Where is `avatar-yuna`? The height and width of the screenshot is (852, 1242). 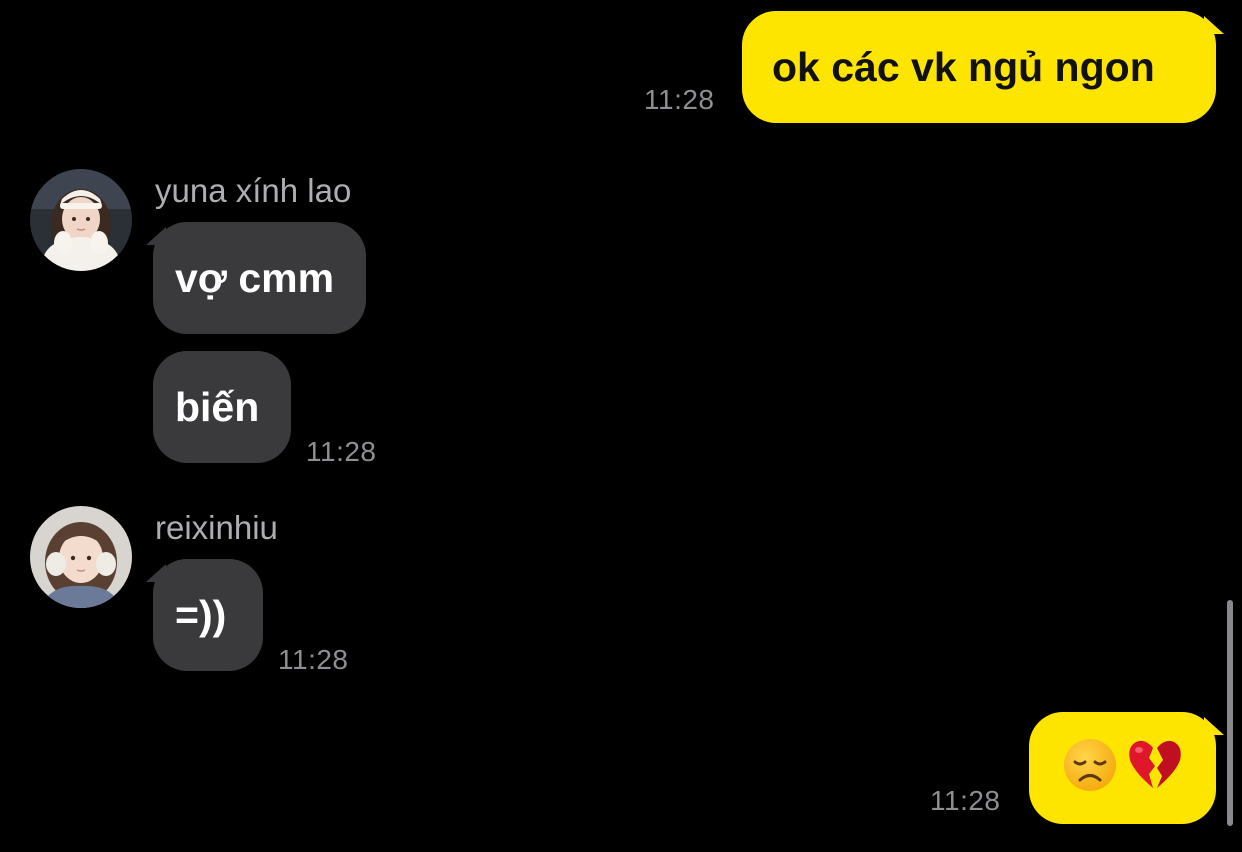
avatar-yuna is located at coordinates (81, 220).